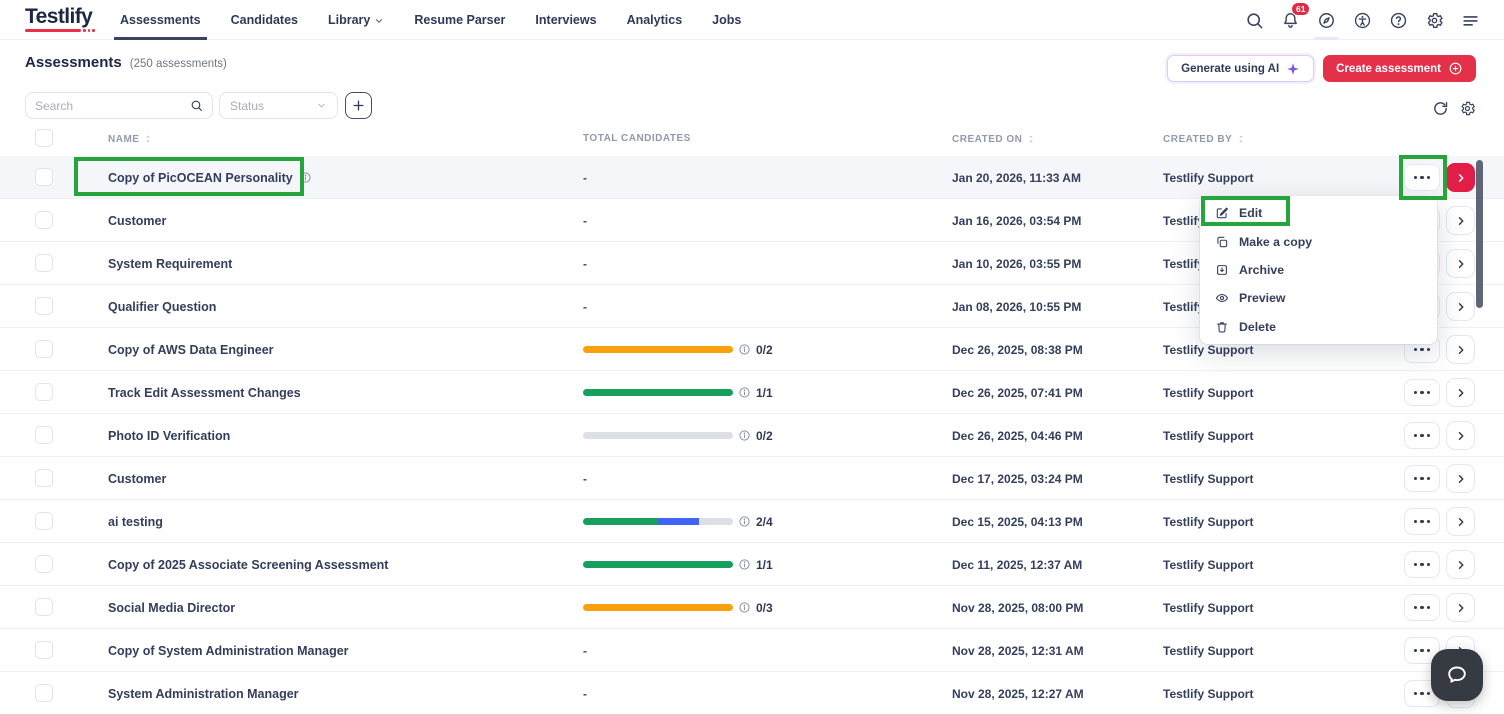 This screenshot has width=1504, height=714. I want to click on candidates-empty: -, so click(585, 650).